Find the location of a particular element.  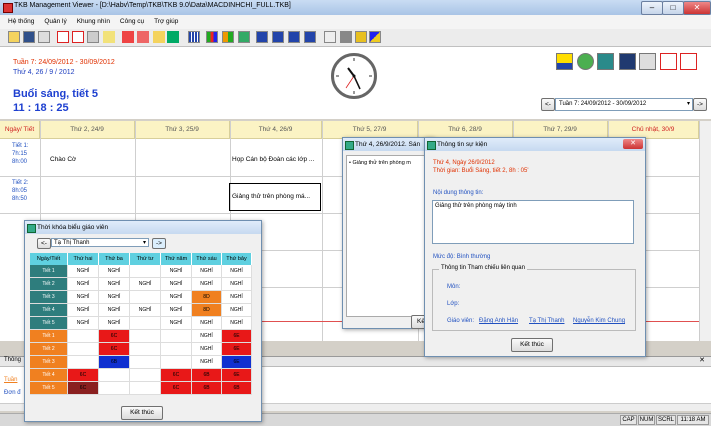

next-teacher-button: -> is located at coordinates (159, 243).